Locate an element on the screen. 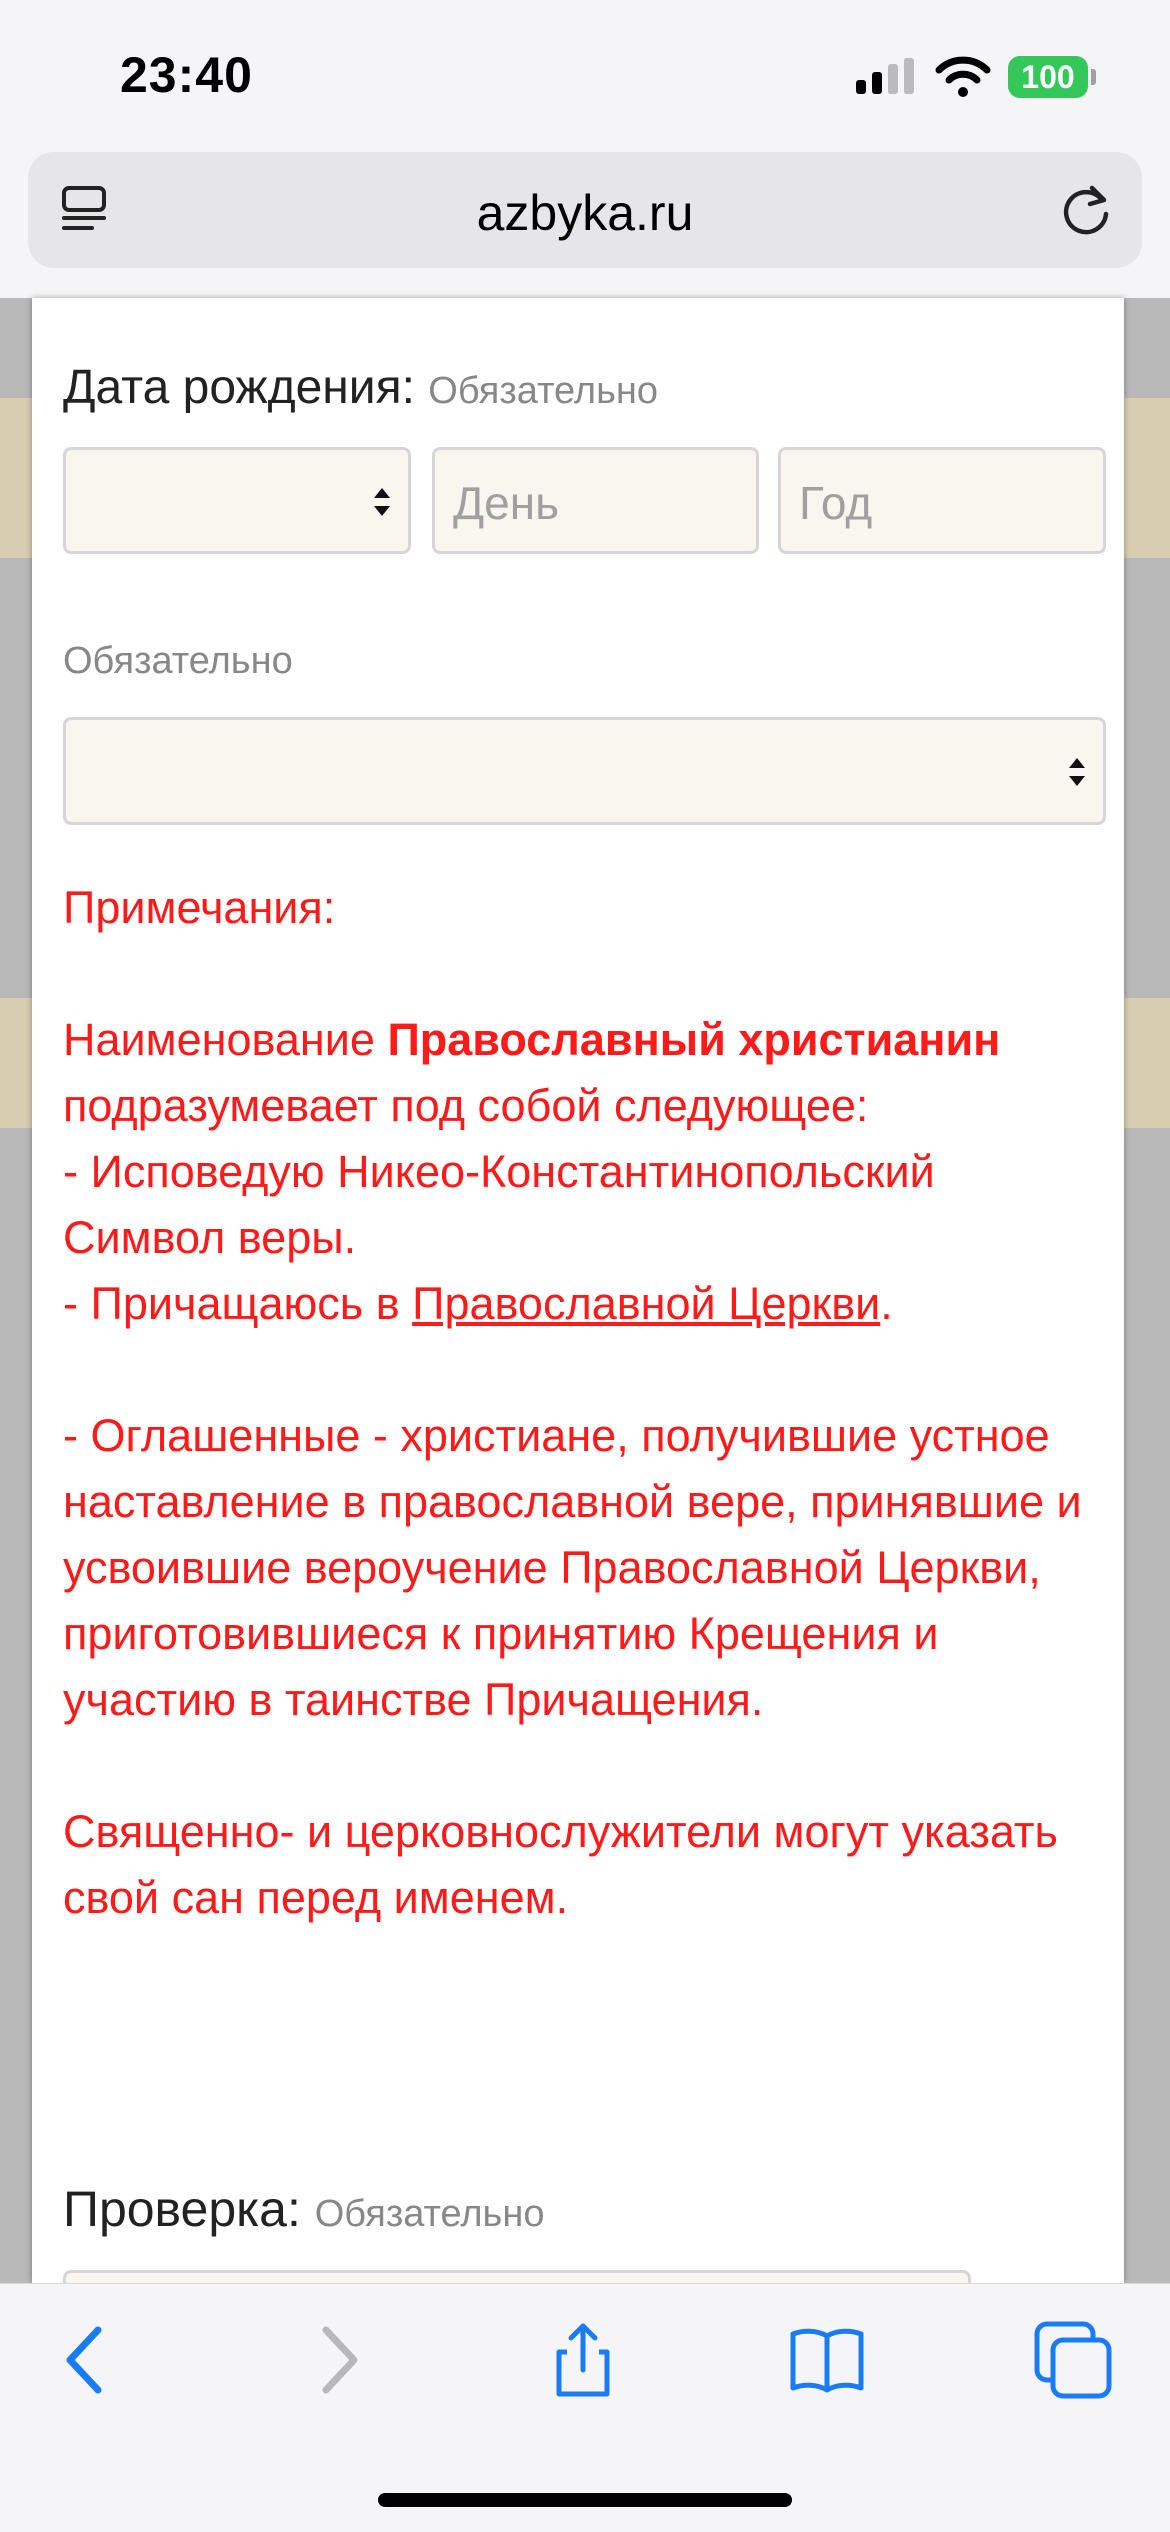  notes-text: - Причащаюсь в is located at coordinates (238, 1303).